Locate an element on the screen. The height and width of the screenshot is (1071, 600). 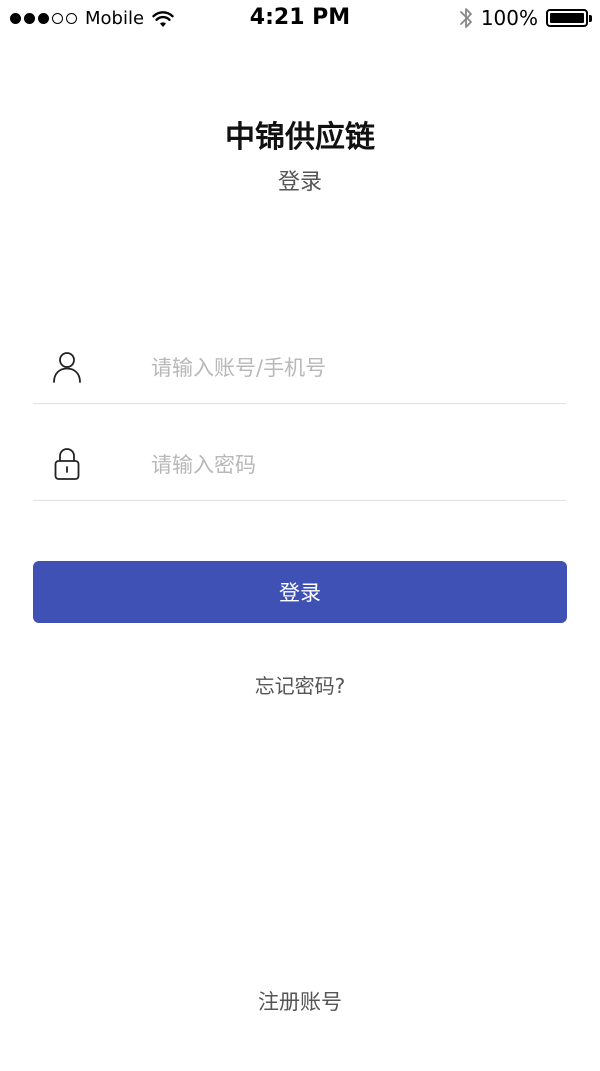
lock-icon is located at coordinates (67, 464).